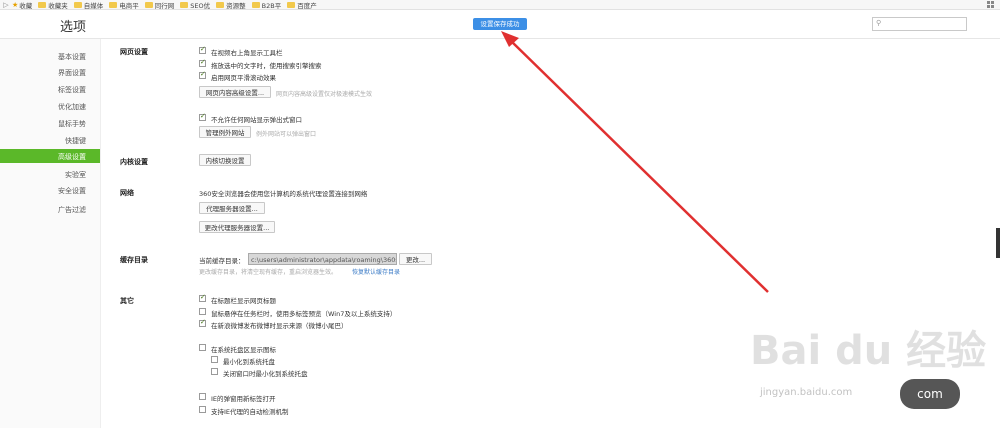 The height and width of the screenshot is (428, 1000). What do you see at coordinates (868, 351) in the screenshot?
I see `baidu-watermark-logo: Bai du 经验` at bounding box center [868, 351].